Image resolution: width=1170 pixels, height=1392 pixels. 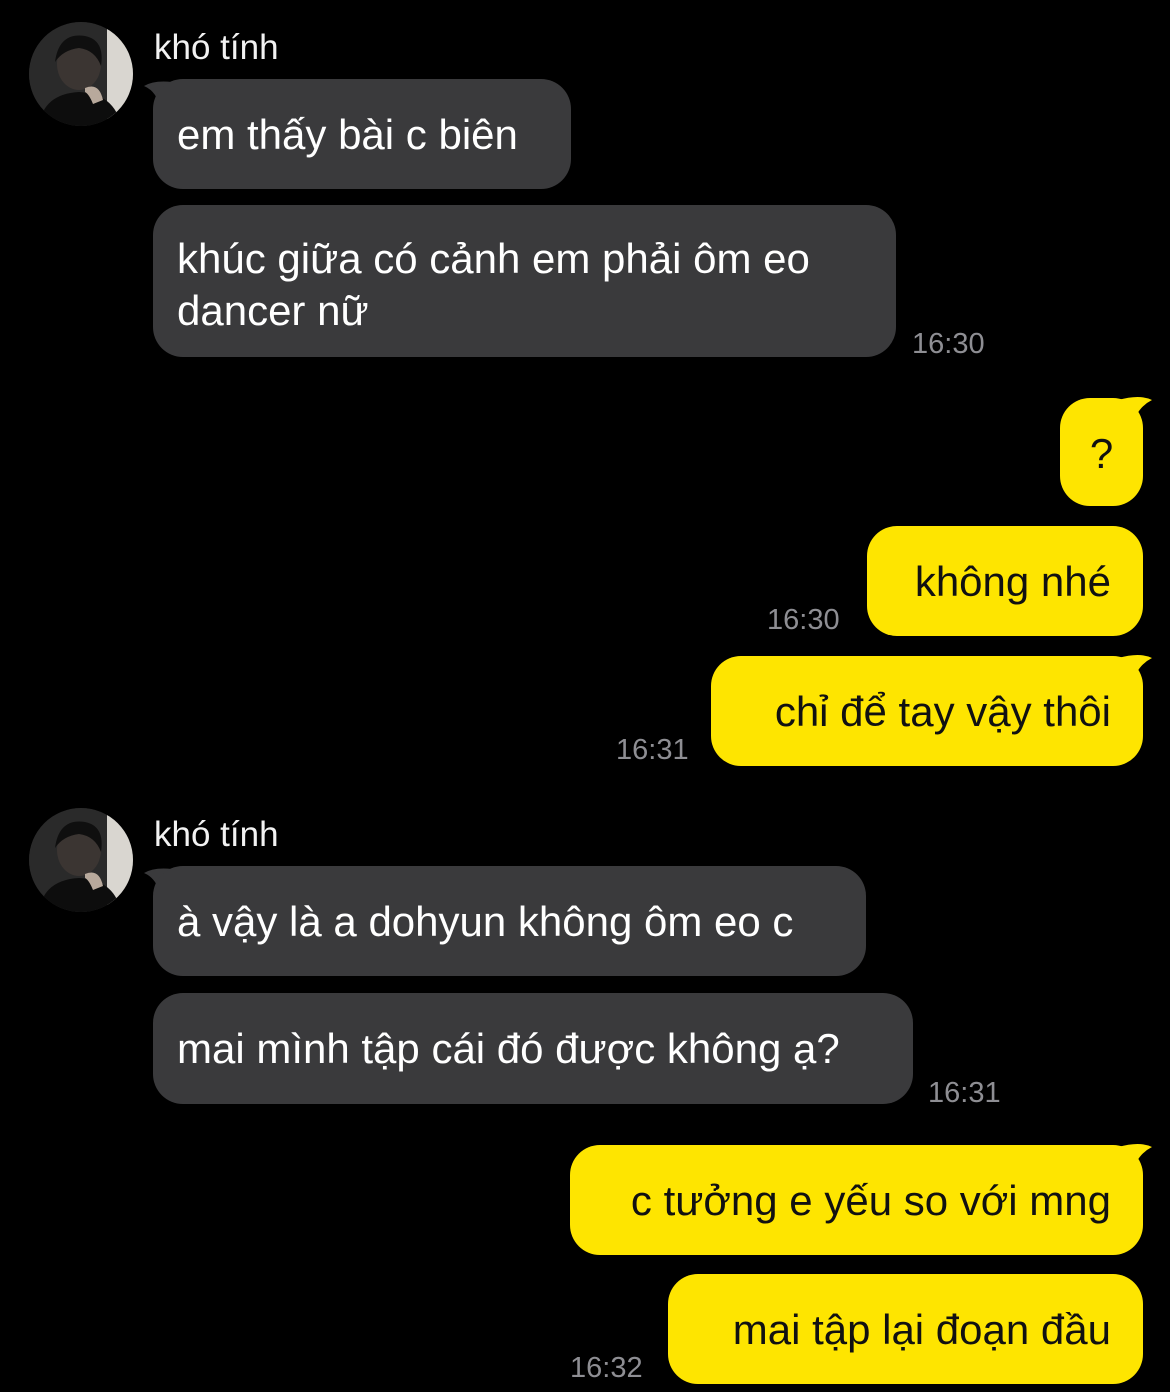 What do you see at coordinates (509, 921) in the screenshot?
I see `message-bubble: à vậy là a dohyun không ôm eo c` at bounding box center [509, 921].